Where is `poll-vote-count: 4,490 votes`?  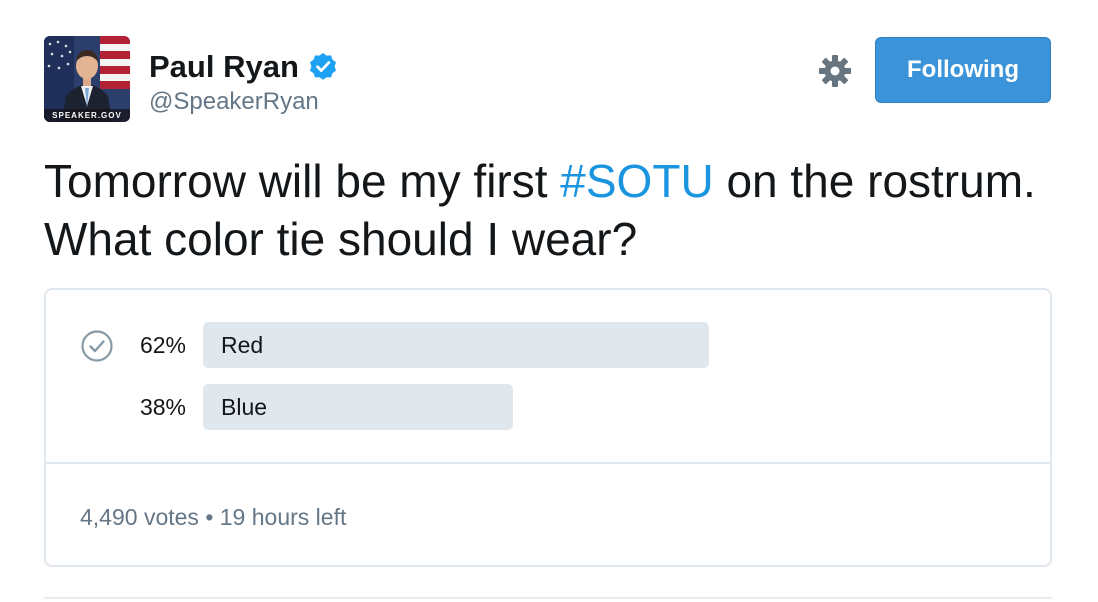
poll-vote-count: 4,490 votes is located at coordinates (139, 517).